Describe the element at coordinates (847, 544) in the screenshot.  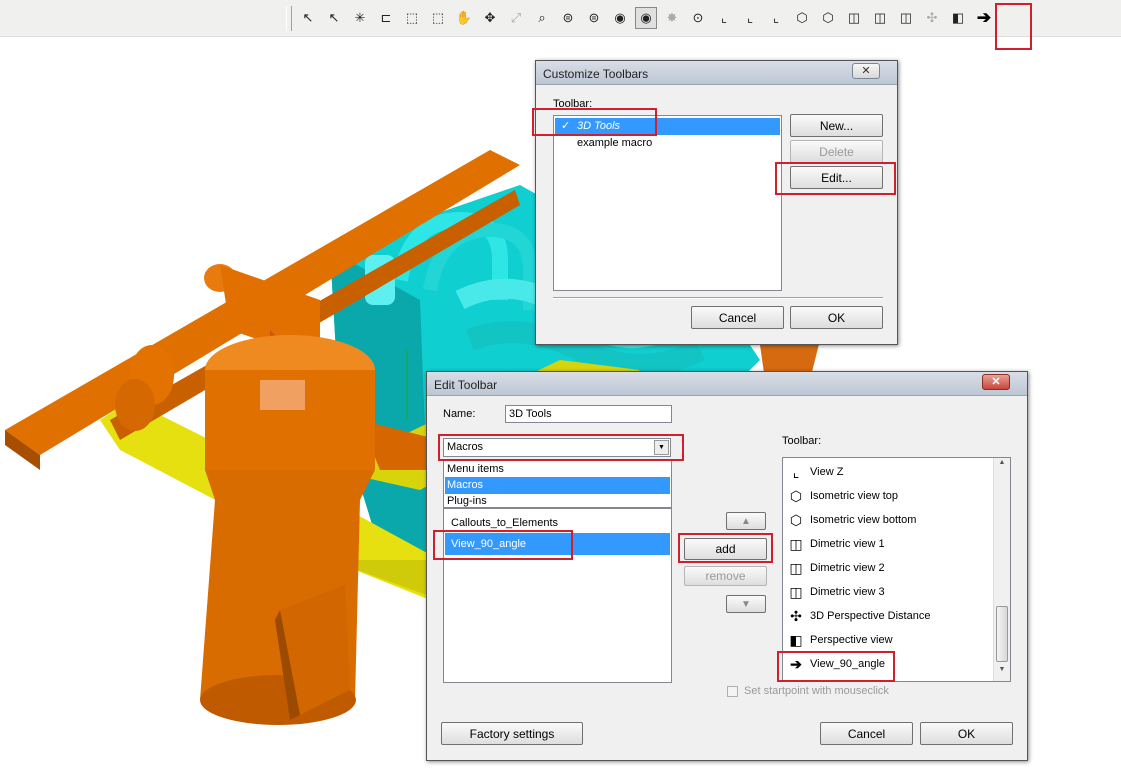
I see `toolbar-item-label: Dimetric view 1` at that location.